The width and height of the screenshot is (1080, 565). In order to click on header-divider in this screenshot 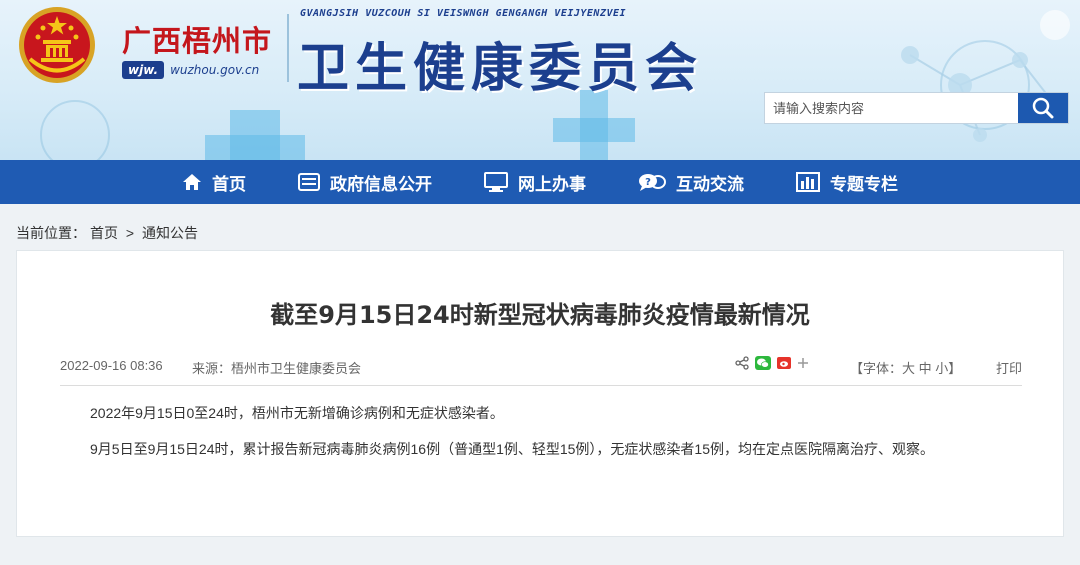, I will do `click(288, 48)`.